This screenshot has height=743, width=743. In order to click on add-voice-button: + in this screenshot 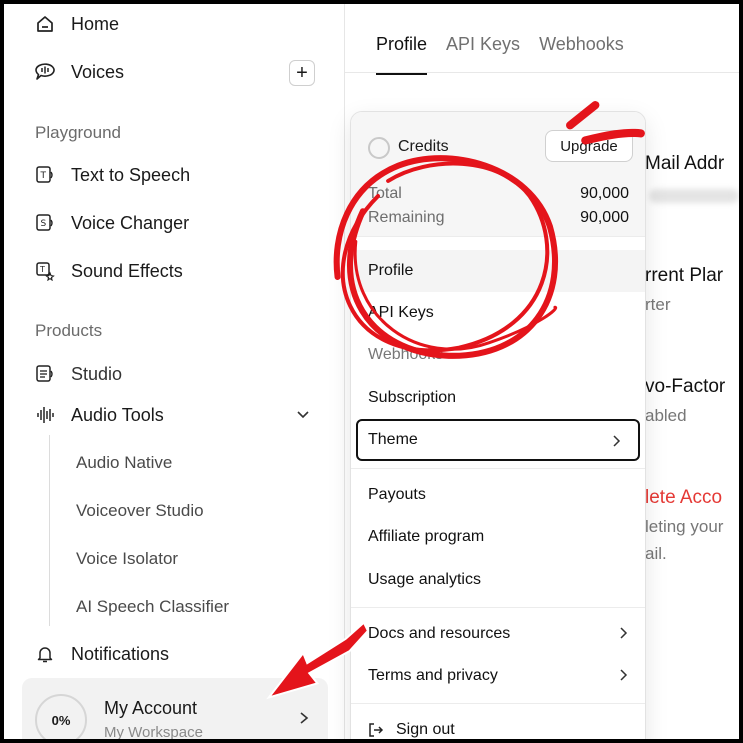, I will do `click(302, 73)`.